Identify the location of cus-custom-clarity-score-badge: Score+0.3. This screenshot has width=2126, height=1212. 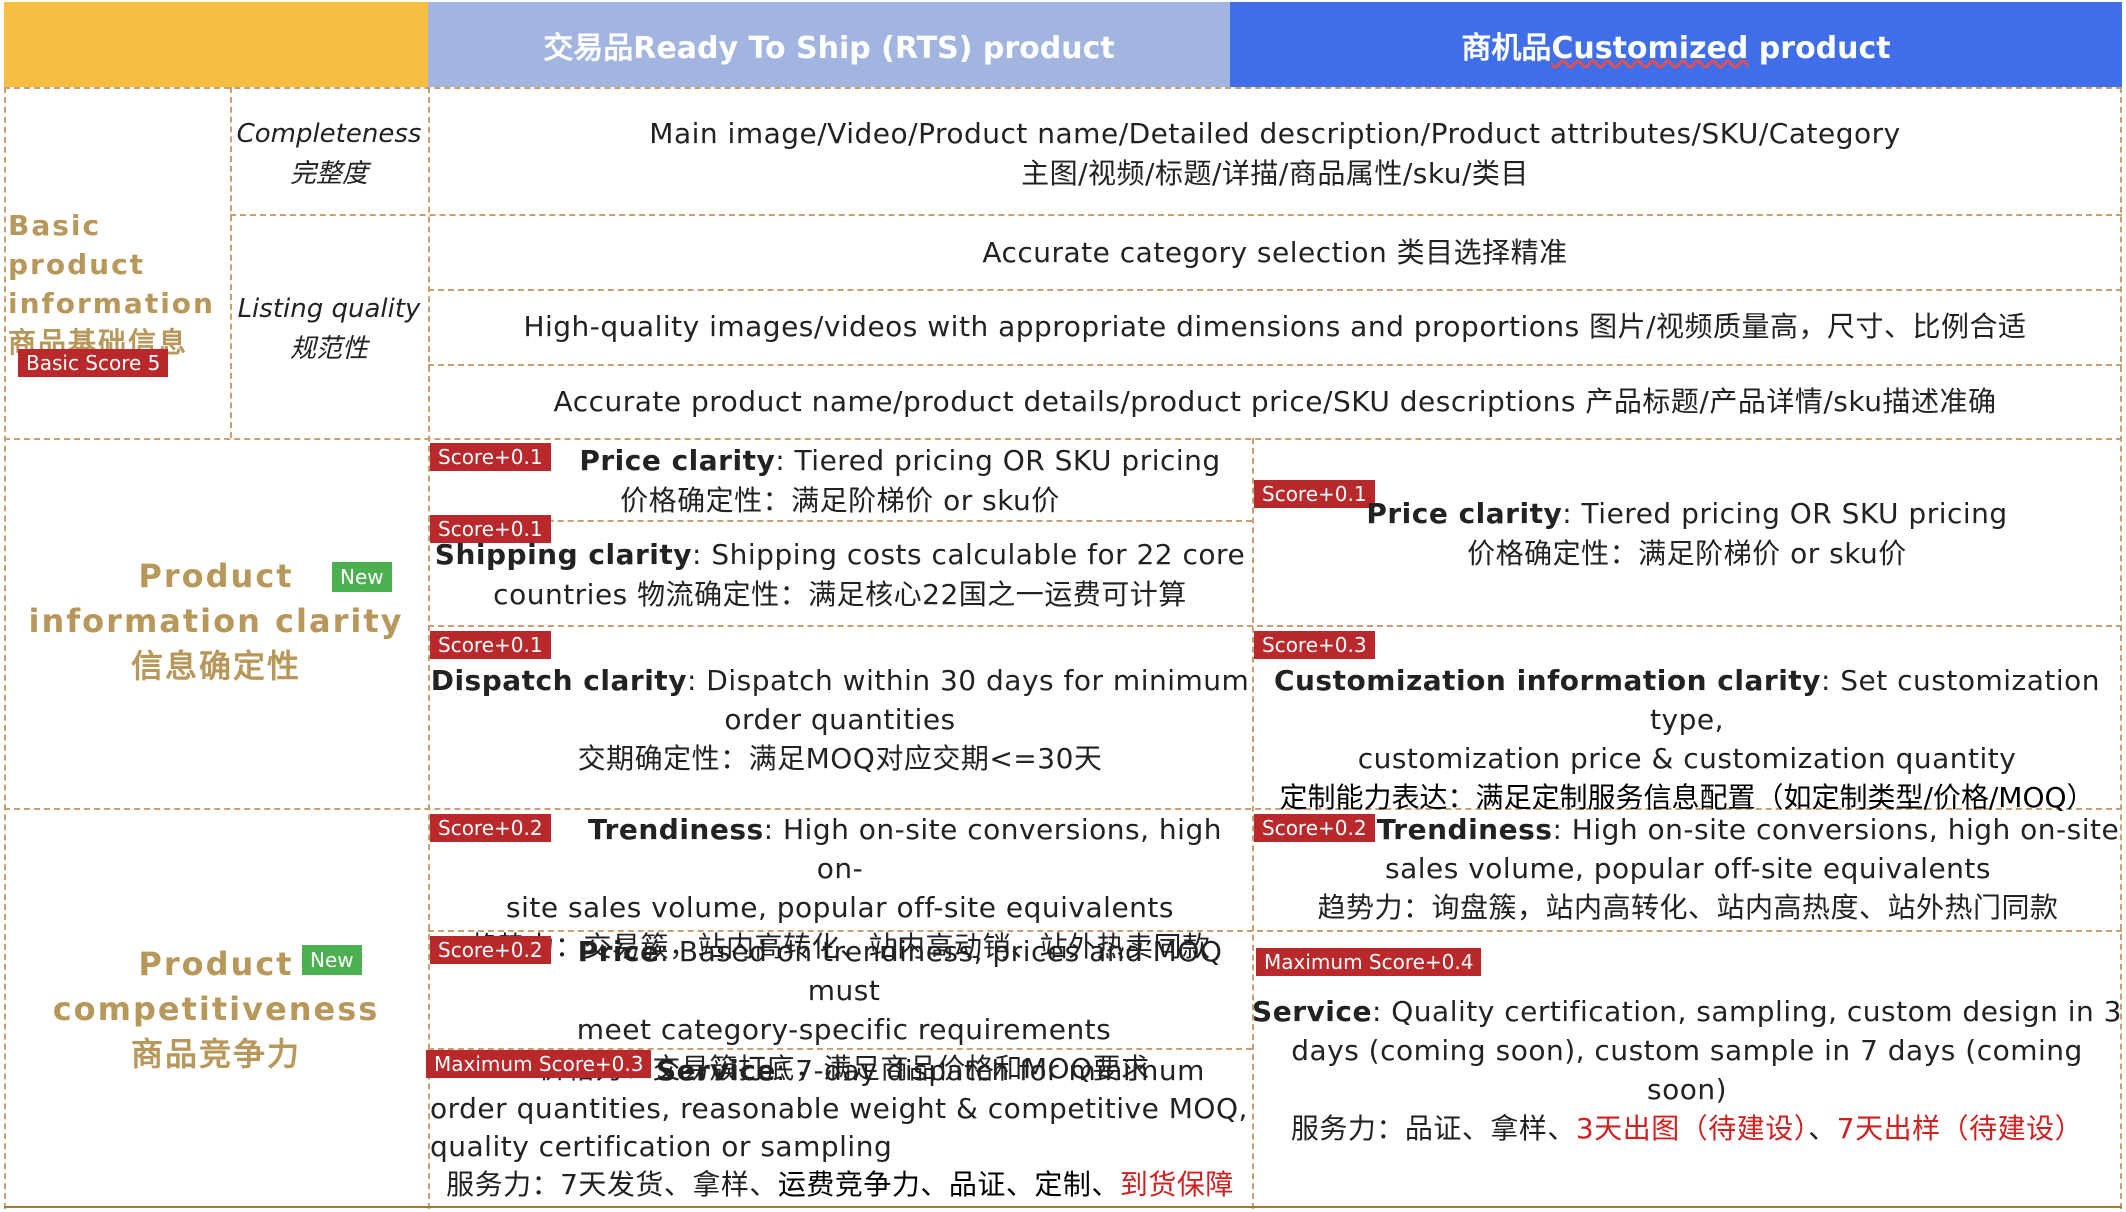
(1314, 645).